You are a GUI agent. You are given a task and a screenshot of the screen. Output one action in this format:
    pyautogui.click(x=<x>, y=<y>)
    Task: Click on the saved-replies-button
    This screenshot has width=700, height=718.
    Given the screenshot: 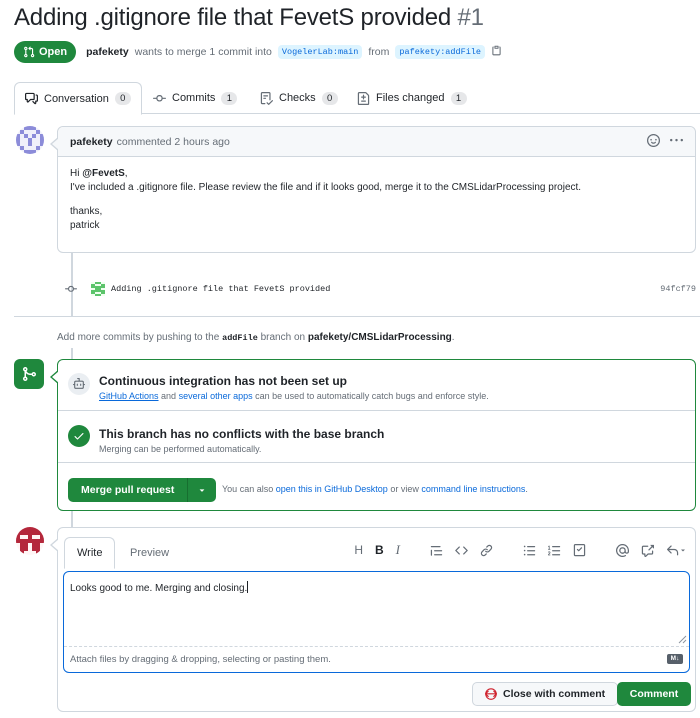 What is the action you would take?
    pyautogui.click(x=676, y=550)
    